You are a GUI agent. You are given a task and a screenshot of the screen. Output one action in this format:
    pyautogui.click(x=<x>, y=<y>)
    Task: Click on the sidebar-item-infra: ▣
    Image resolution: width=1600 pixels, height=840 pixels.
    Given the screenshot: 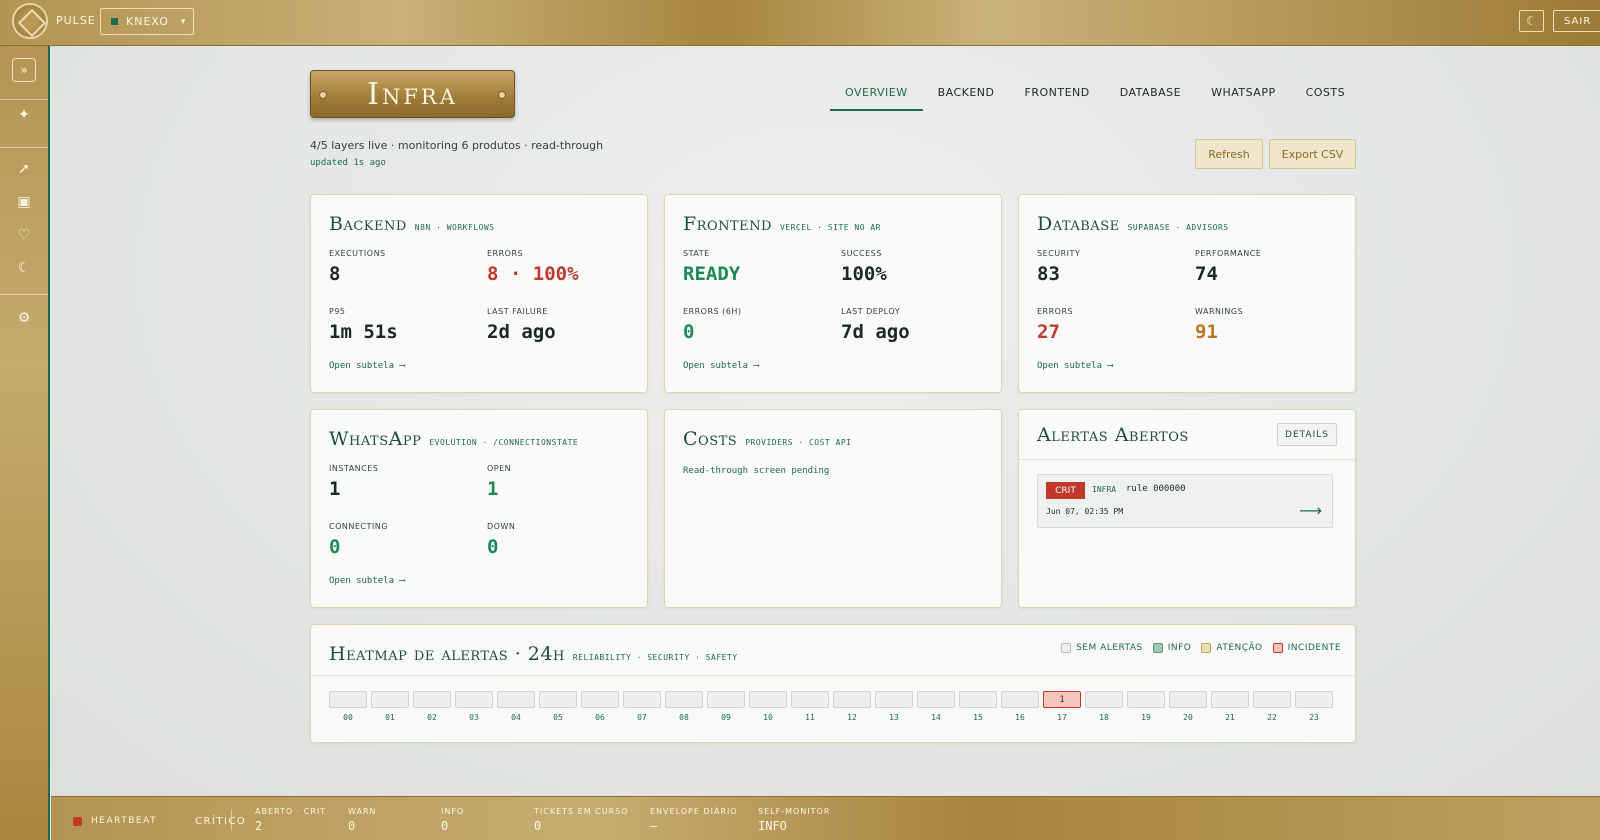 What is the action you would take?
    pyautogui.click(x=24, y=202)
    